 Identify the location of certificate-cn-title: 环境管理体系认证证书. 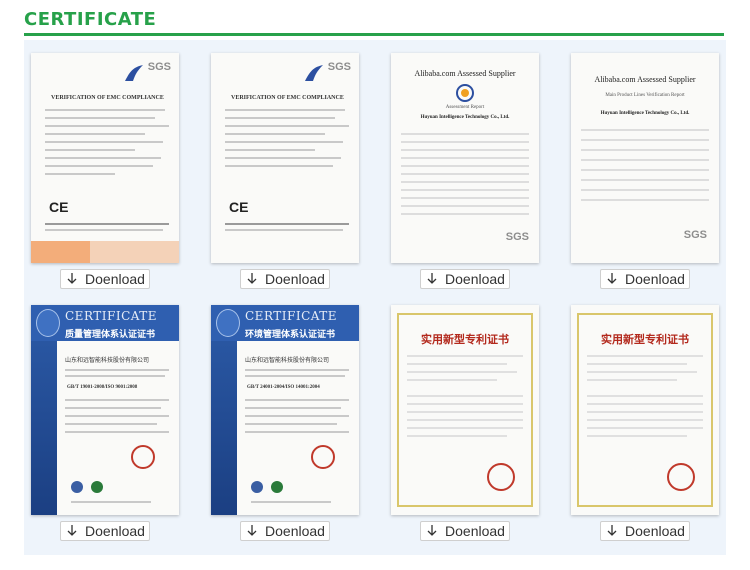
(290, 335).